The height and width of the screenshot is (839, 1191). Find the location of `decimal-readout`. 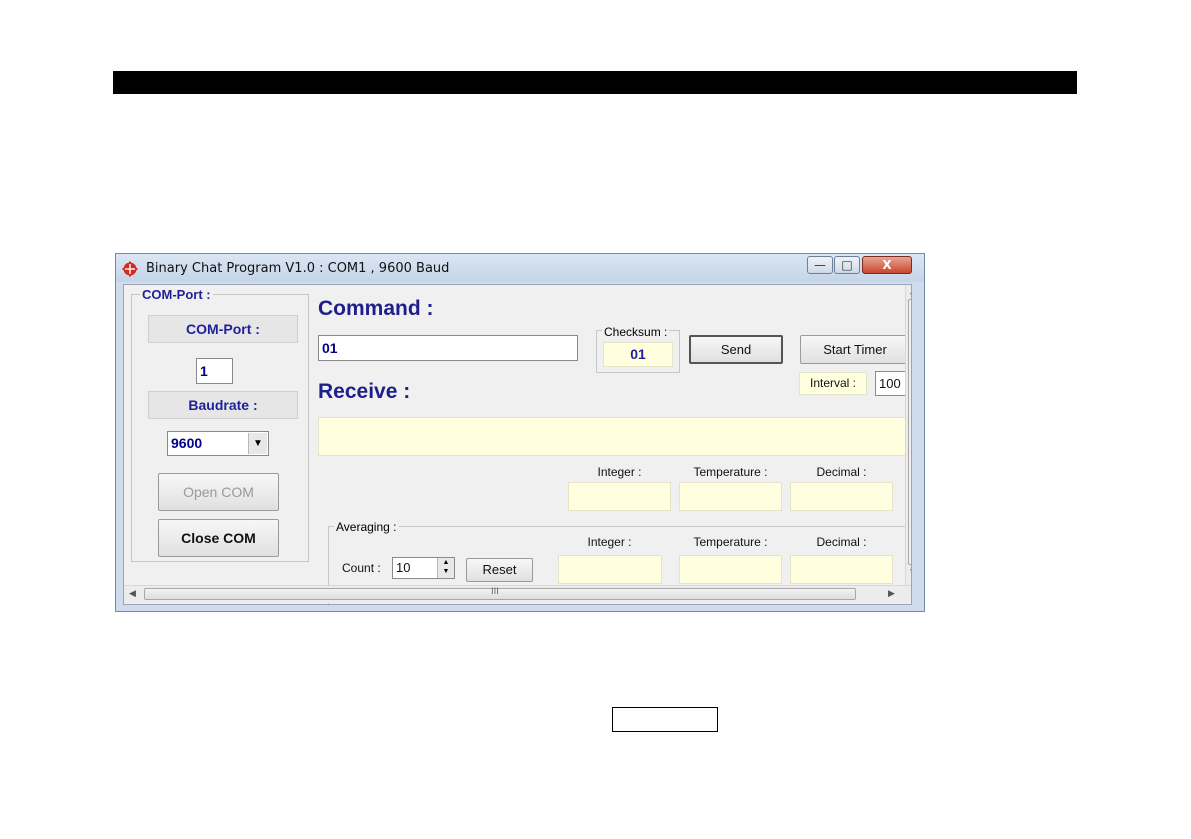

decimal-readout is located at coordinates (841, 496).